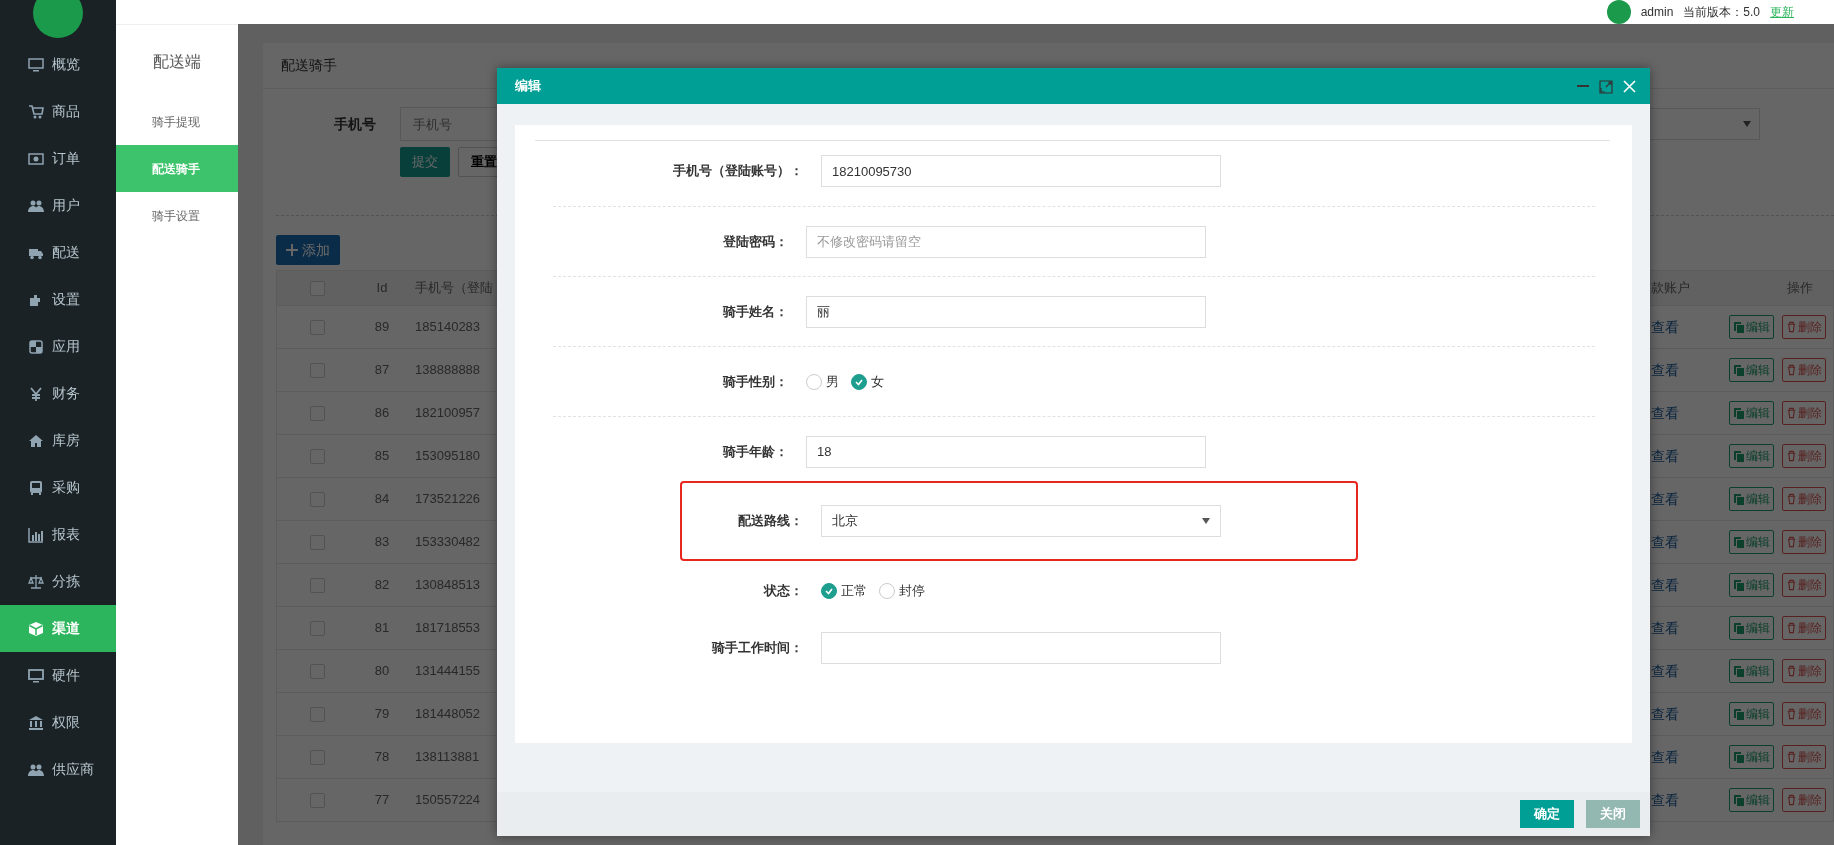  What do you see at coordinates (770, 521) in the screenshot?
I see `field-label: 配送路线：` at bounding box center [770, 521].